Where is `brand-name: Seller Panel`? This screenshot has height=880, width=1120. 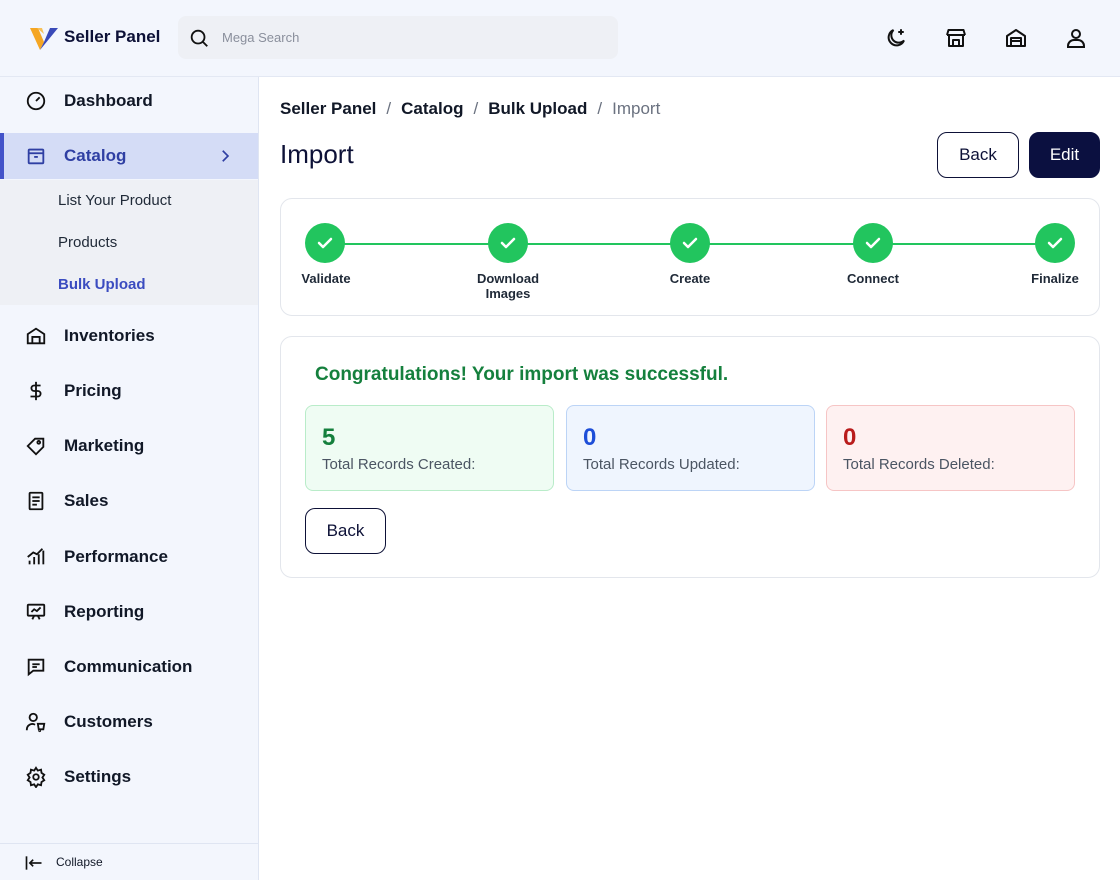
brand-name: Seller Panel is located at coordinates (112, 36).